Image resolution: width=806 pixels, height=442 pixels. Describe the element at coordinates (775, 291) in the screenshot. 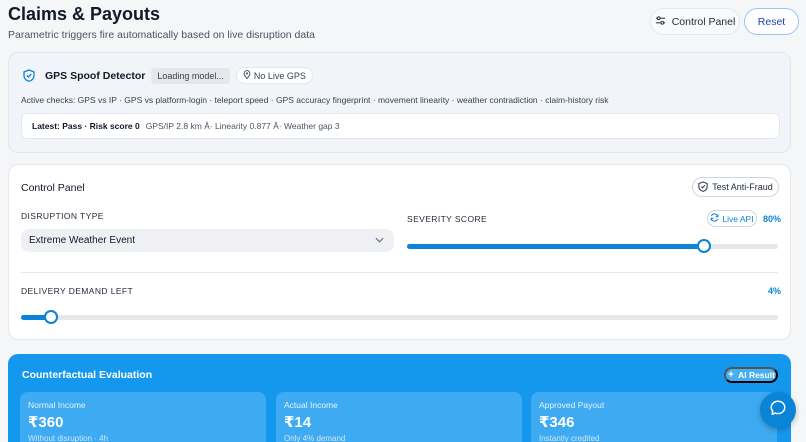

I see `delivery-demand-percent: 4%` at that location.